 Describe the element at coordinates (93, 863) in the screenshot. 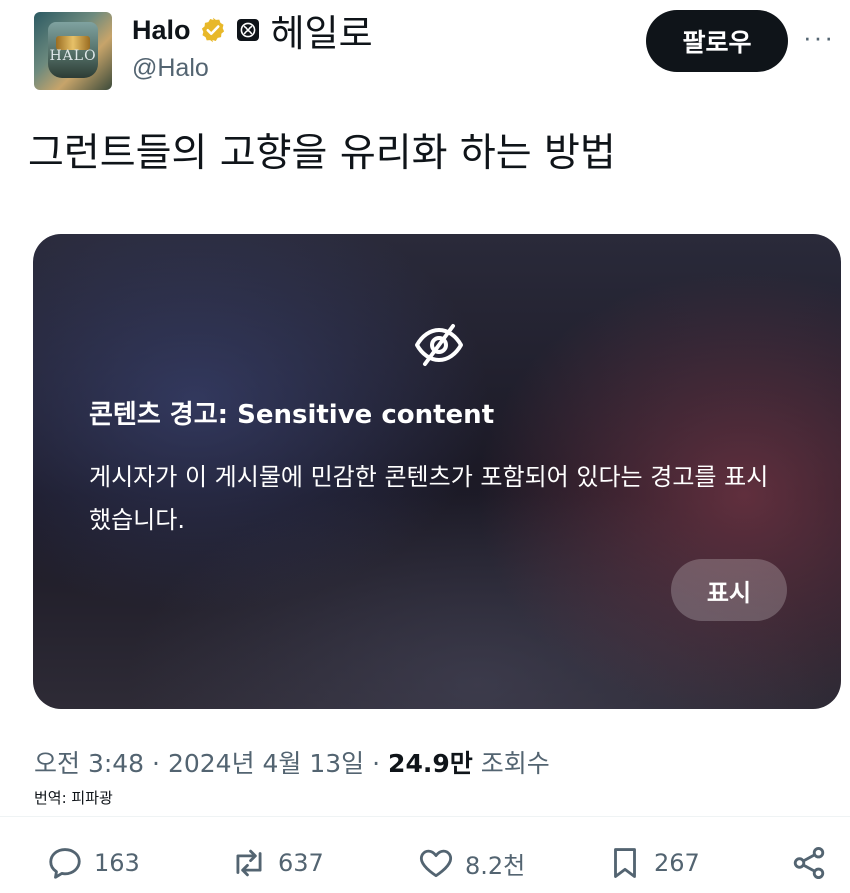

I see `reply-button: 163` at that location.